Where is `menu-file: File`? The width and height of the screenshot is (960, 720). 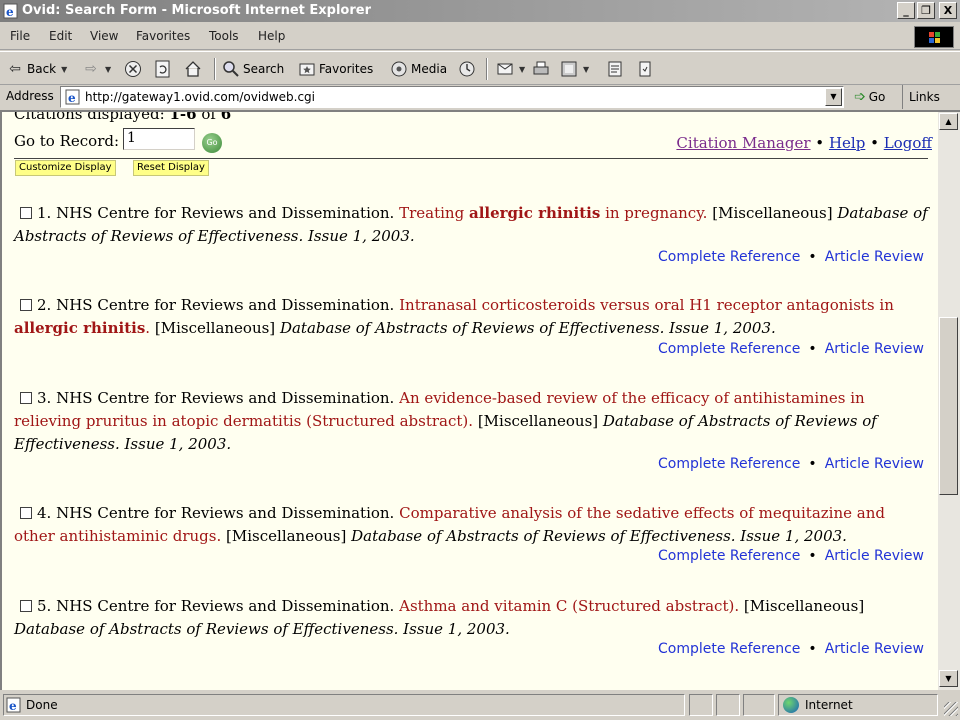 menu-file: File is located at coordinates (20, 36).